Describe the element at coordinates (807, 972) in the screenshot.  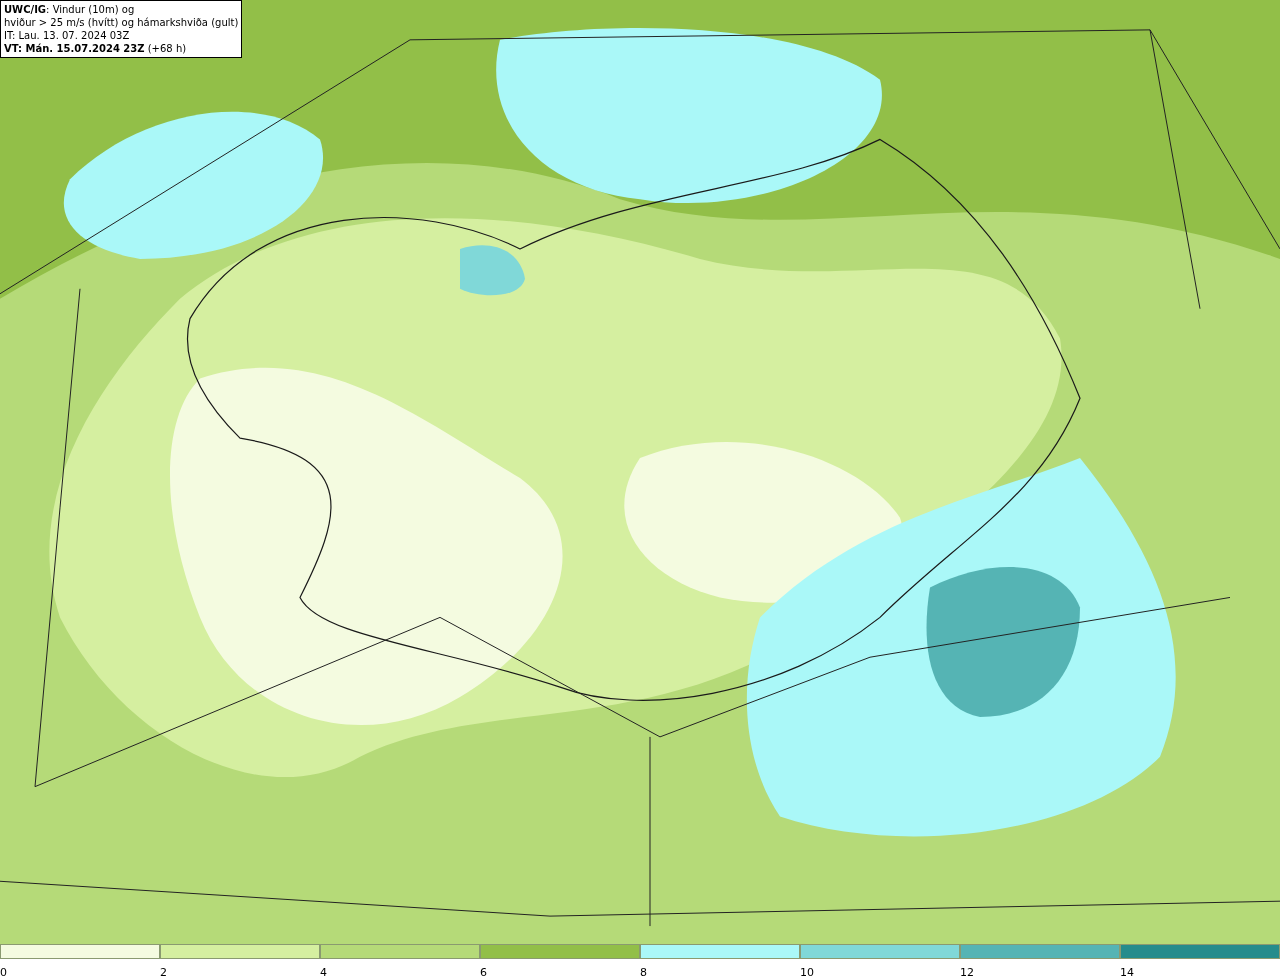
I see `colorbar-tick-label: 10` at that location.